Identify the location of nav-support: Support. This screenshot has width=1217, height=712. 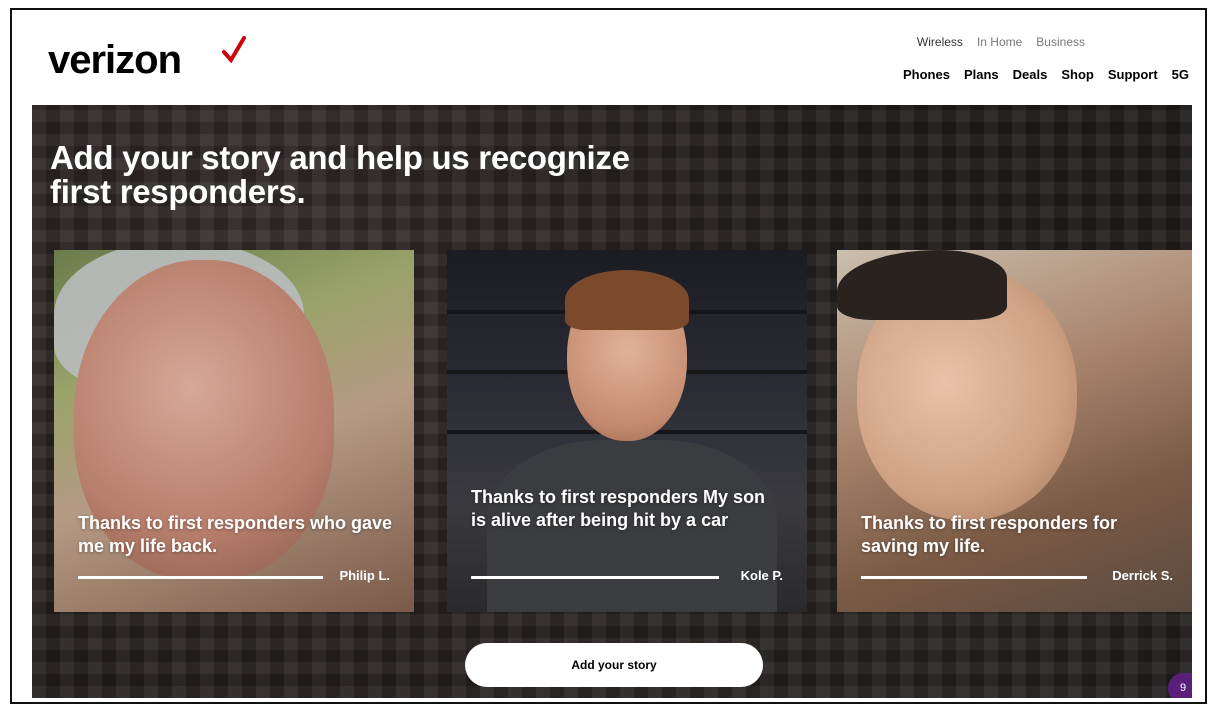
(1133, 74).